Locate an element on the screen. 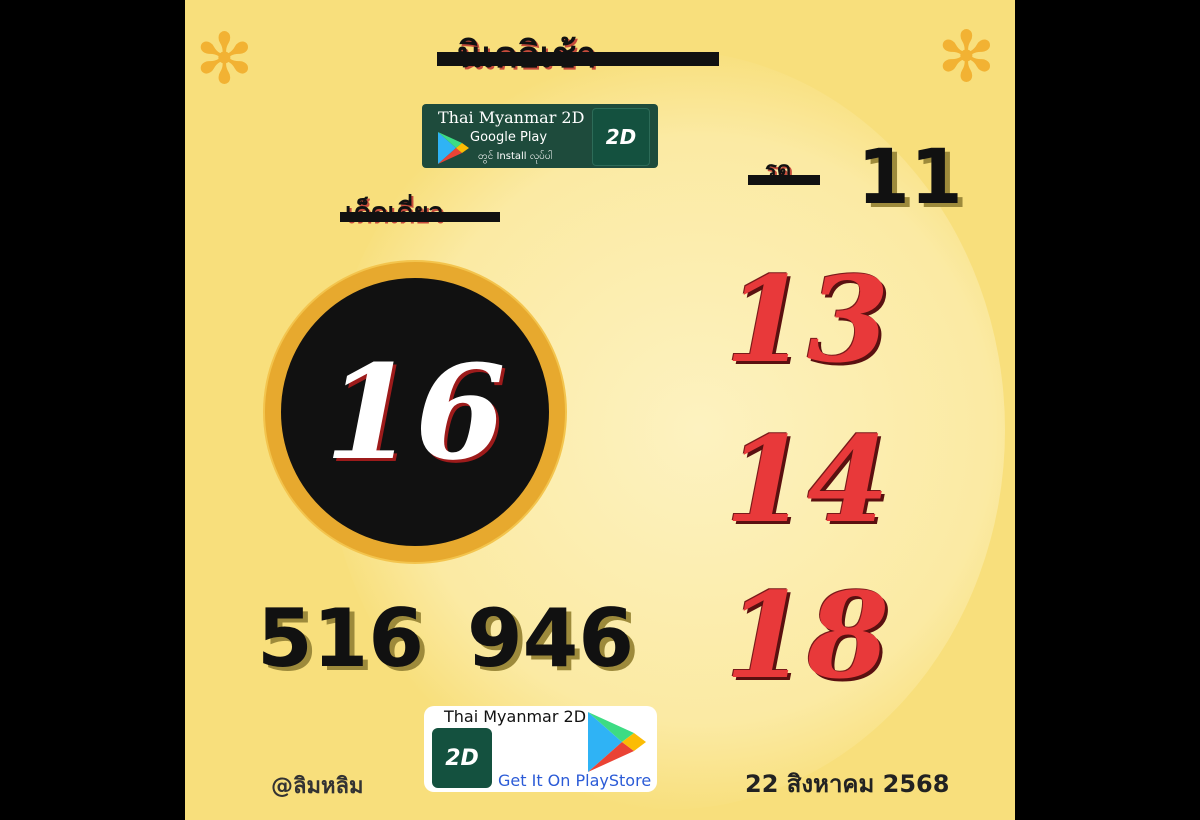 The height and width of the screenshot is (820, 1200). title-strike is located at coordinates (578, 59).